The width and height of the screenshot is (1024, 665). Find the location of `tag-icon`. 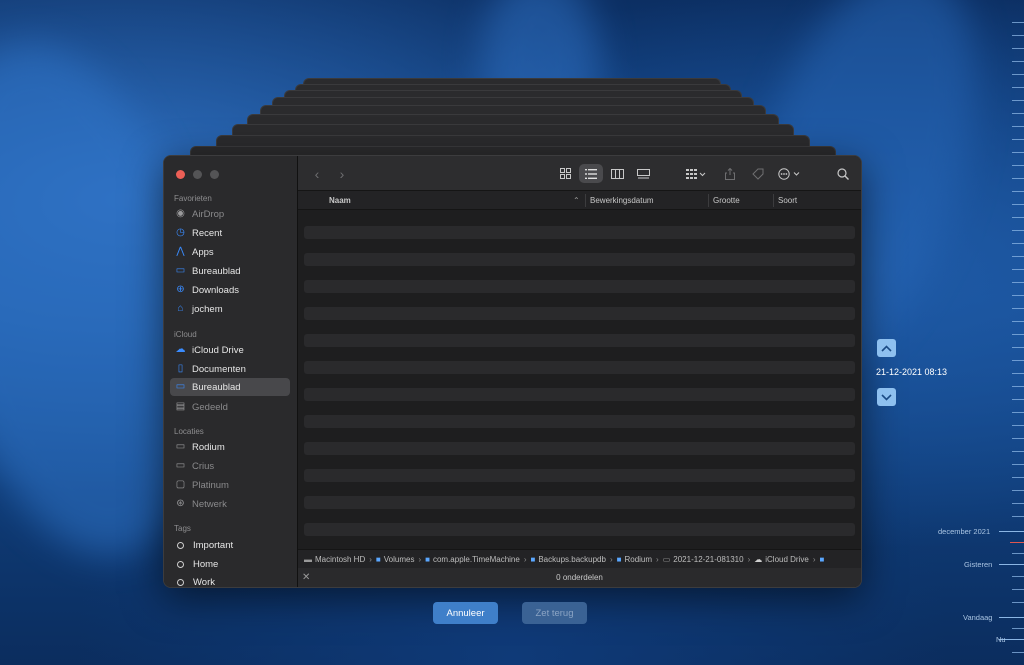

tag-icon is located at coordinates (758, 173).